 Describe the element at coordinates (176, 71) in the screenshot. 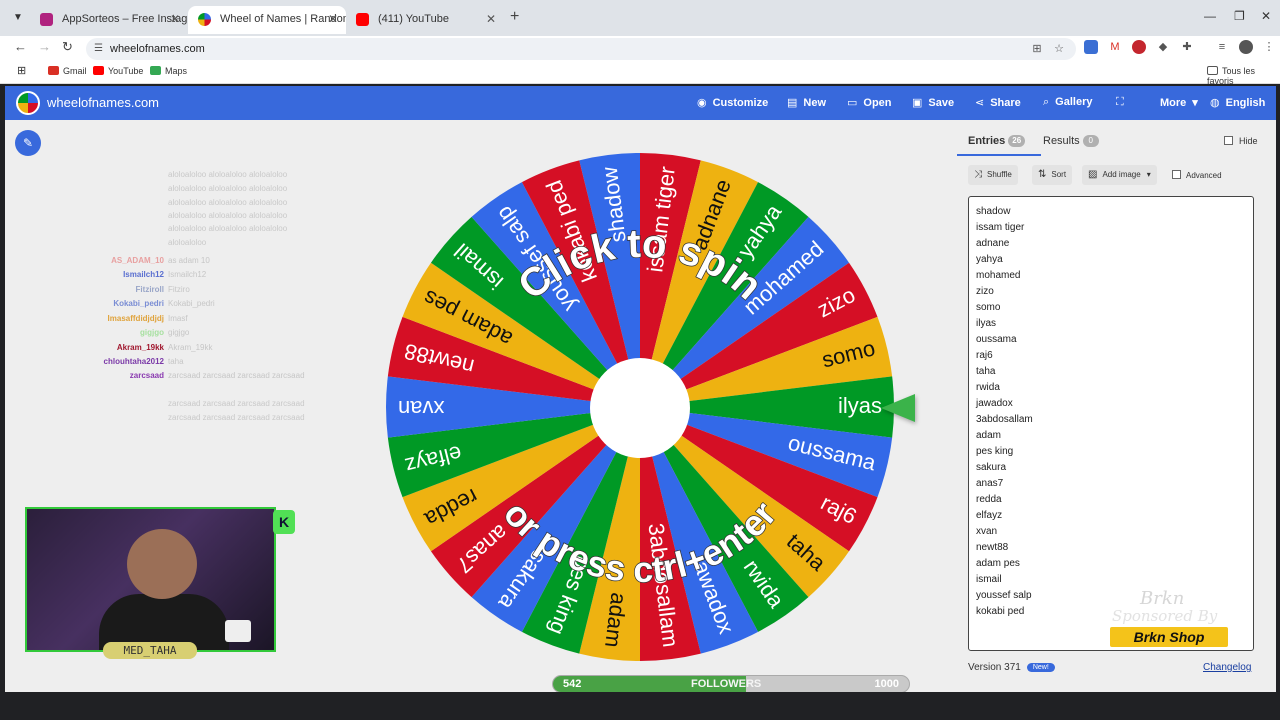

I see `bookmark-label: Maps` at that location.